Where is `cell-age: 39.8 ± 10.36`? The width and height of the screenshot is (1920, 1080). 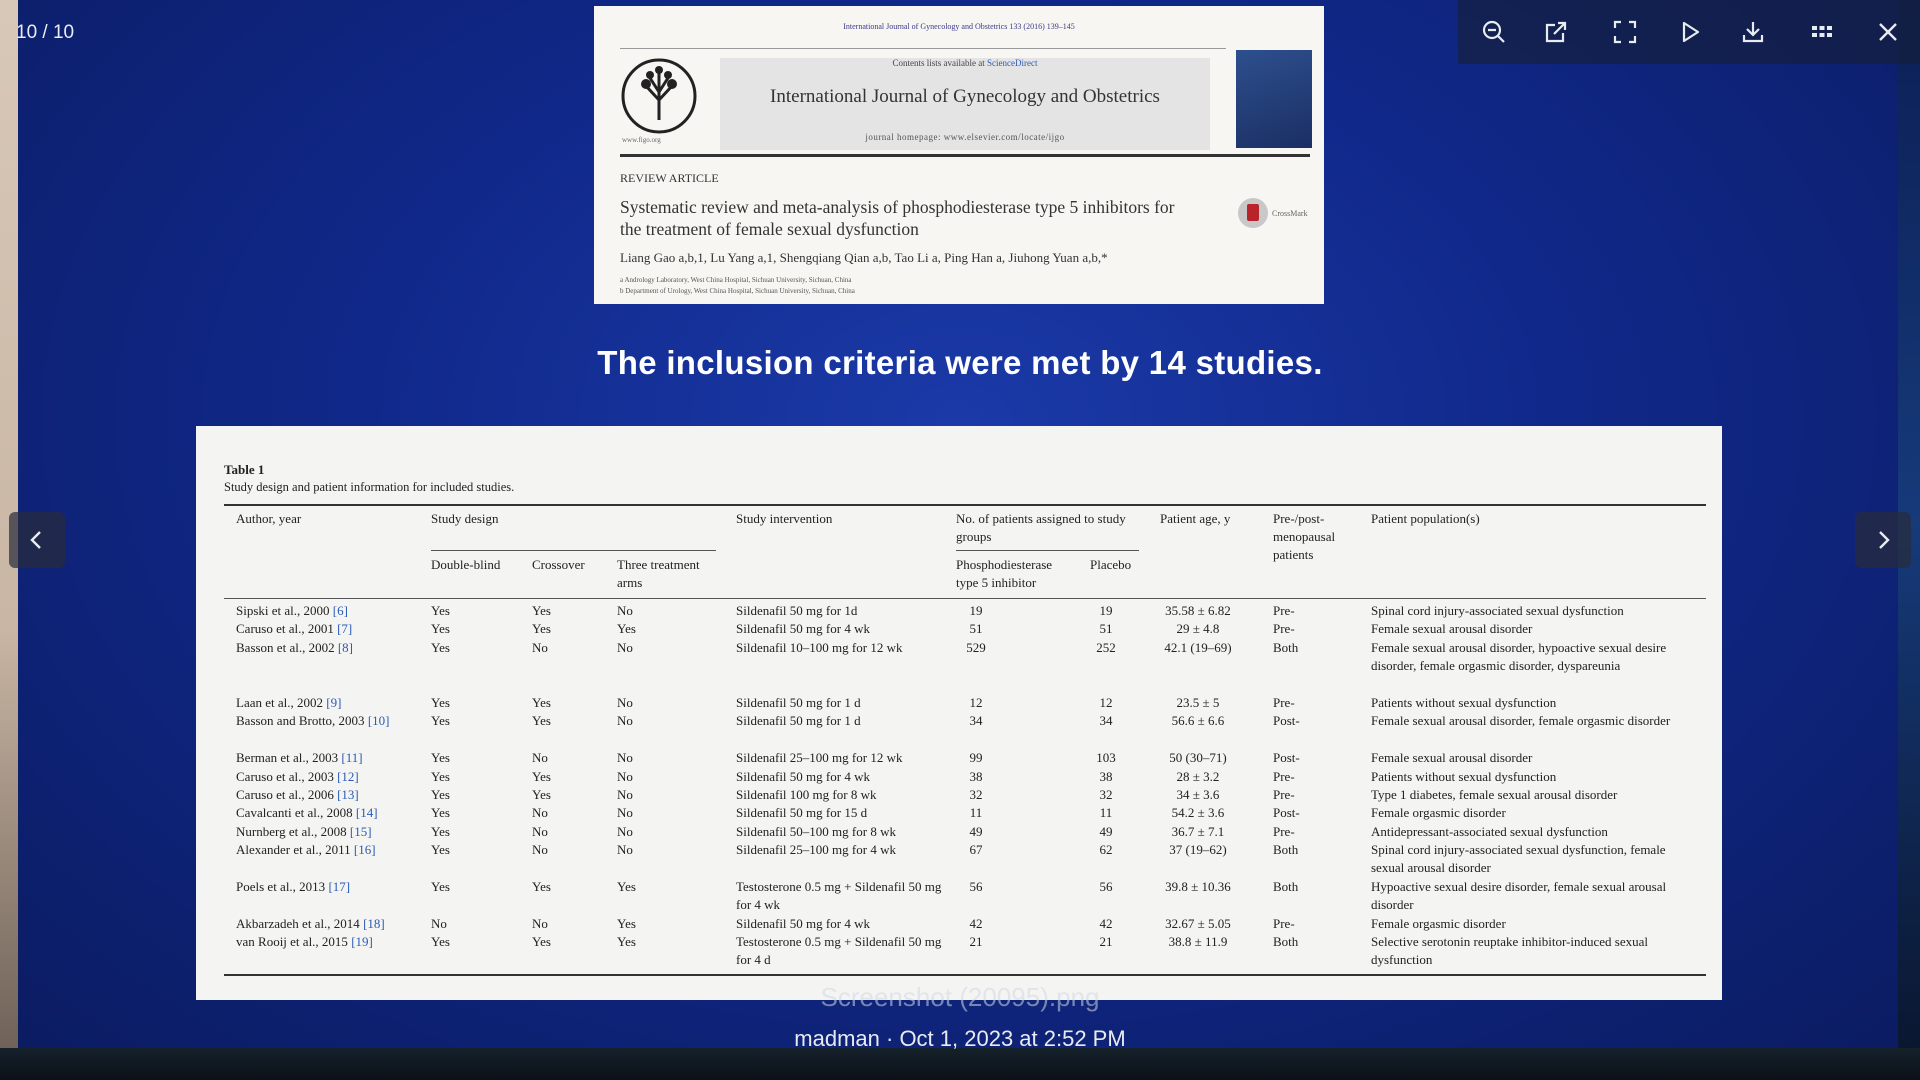 cell-age: 39.8 ± 10.36 is located at coordinates (1198, 886).